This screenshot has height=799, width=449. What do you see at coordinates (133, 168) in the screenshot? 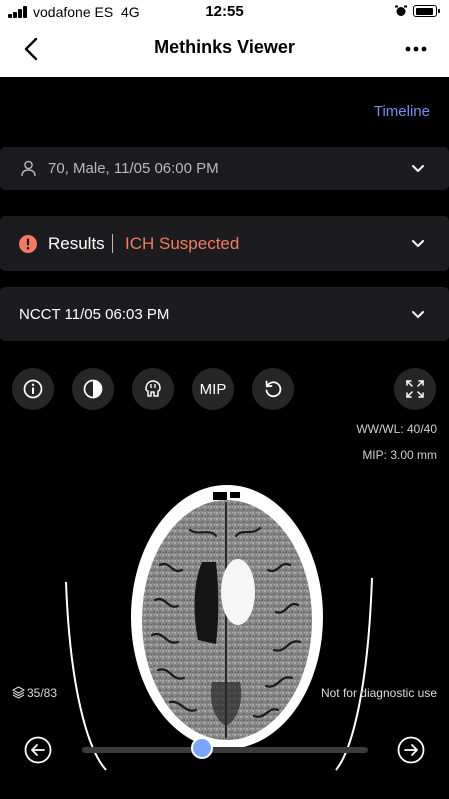
I see `patient-summary: 70, Male, 11/05 06:00 PM` at bounding box center [133, 168].